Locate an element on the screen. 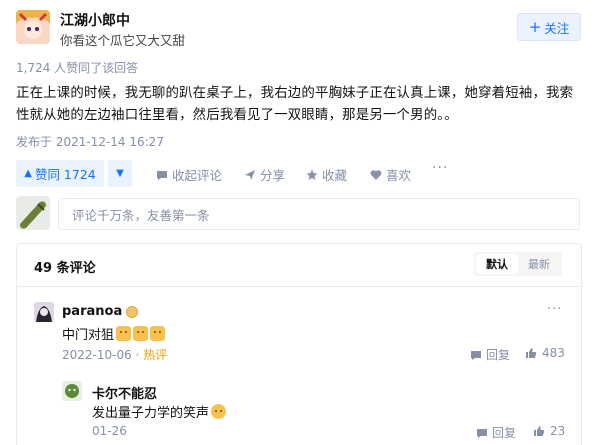 This screenshot has height=445, width=600. triangle-down-icon: ▼ is located at coordinates (120, 173).